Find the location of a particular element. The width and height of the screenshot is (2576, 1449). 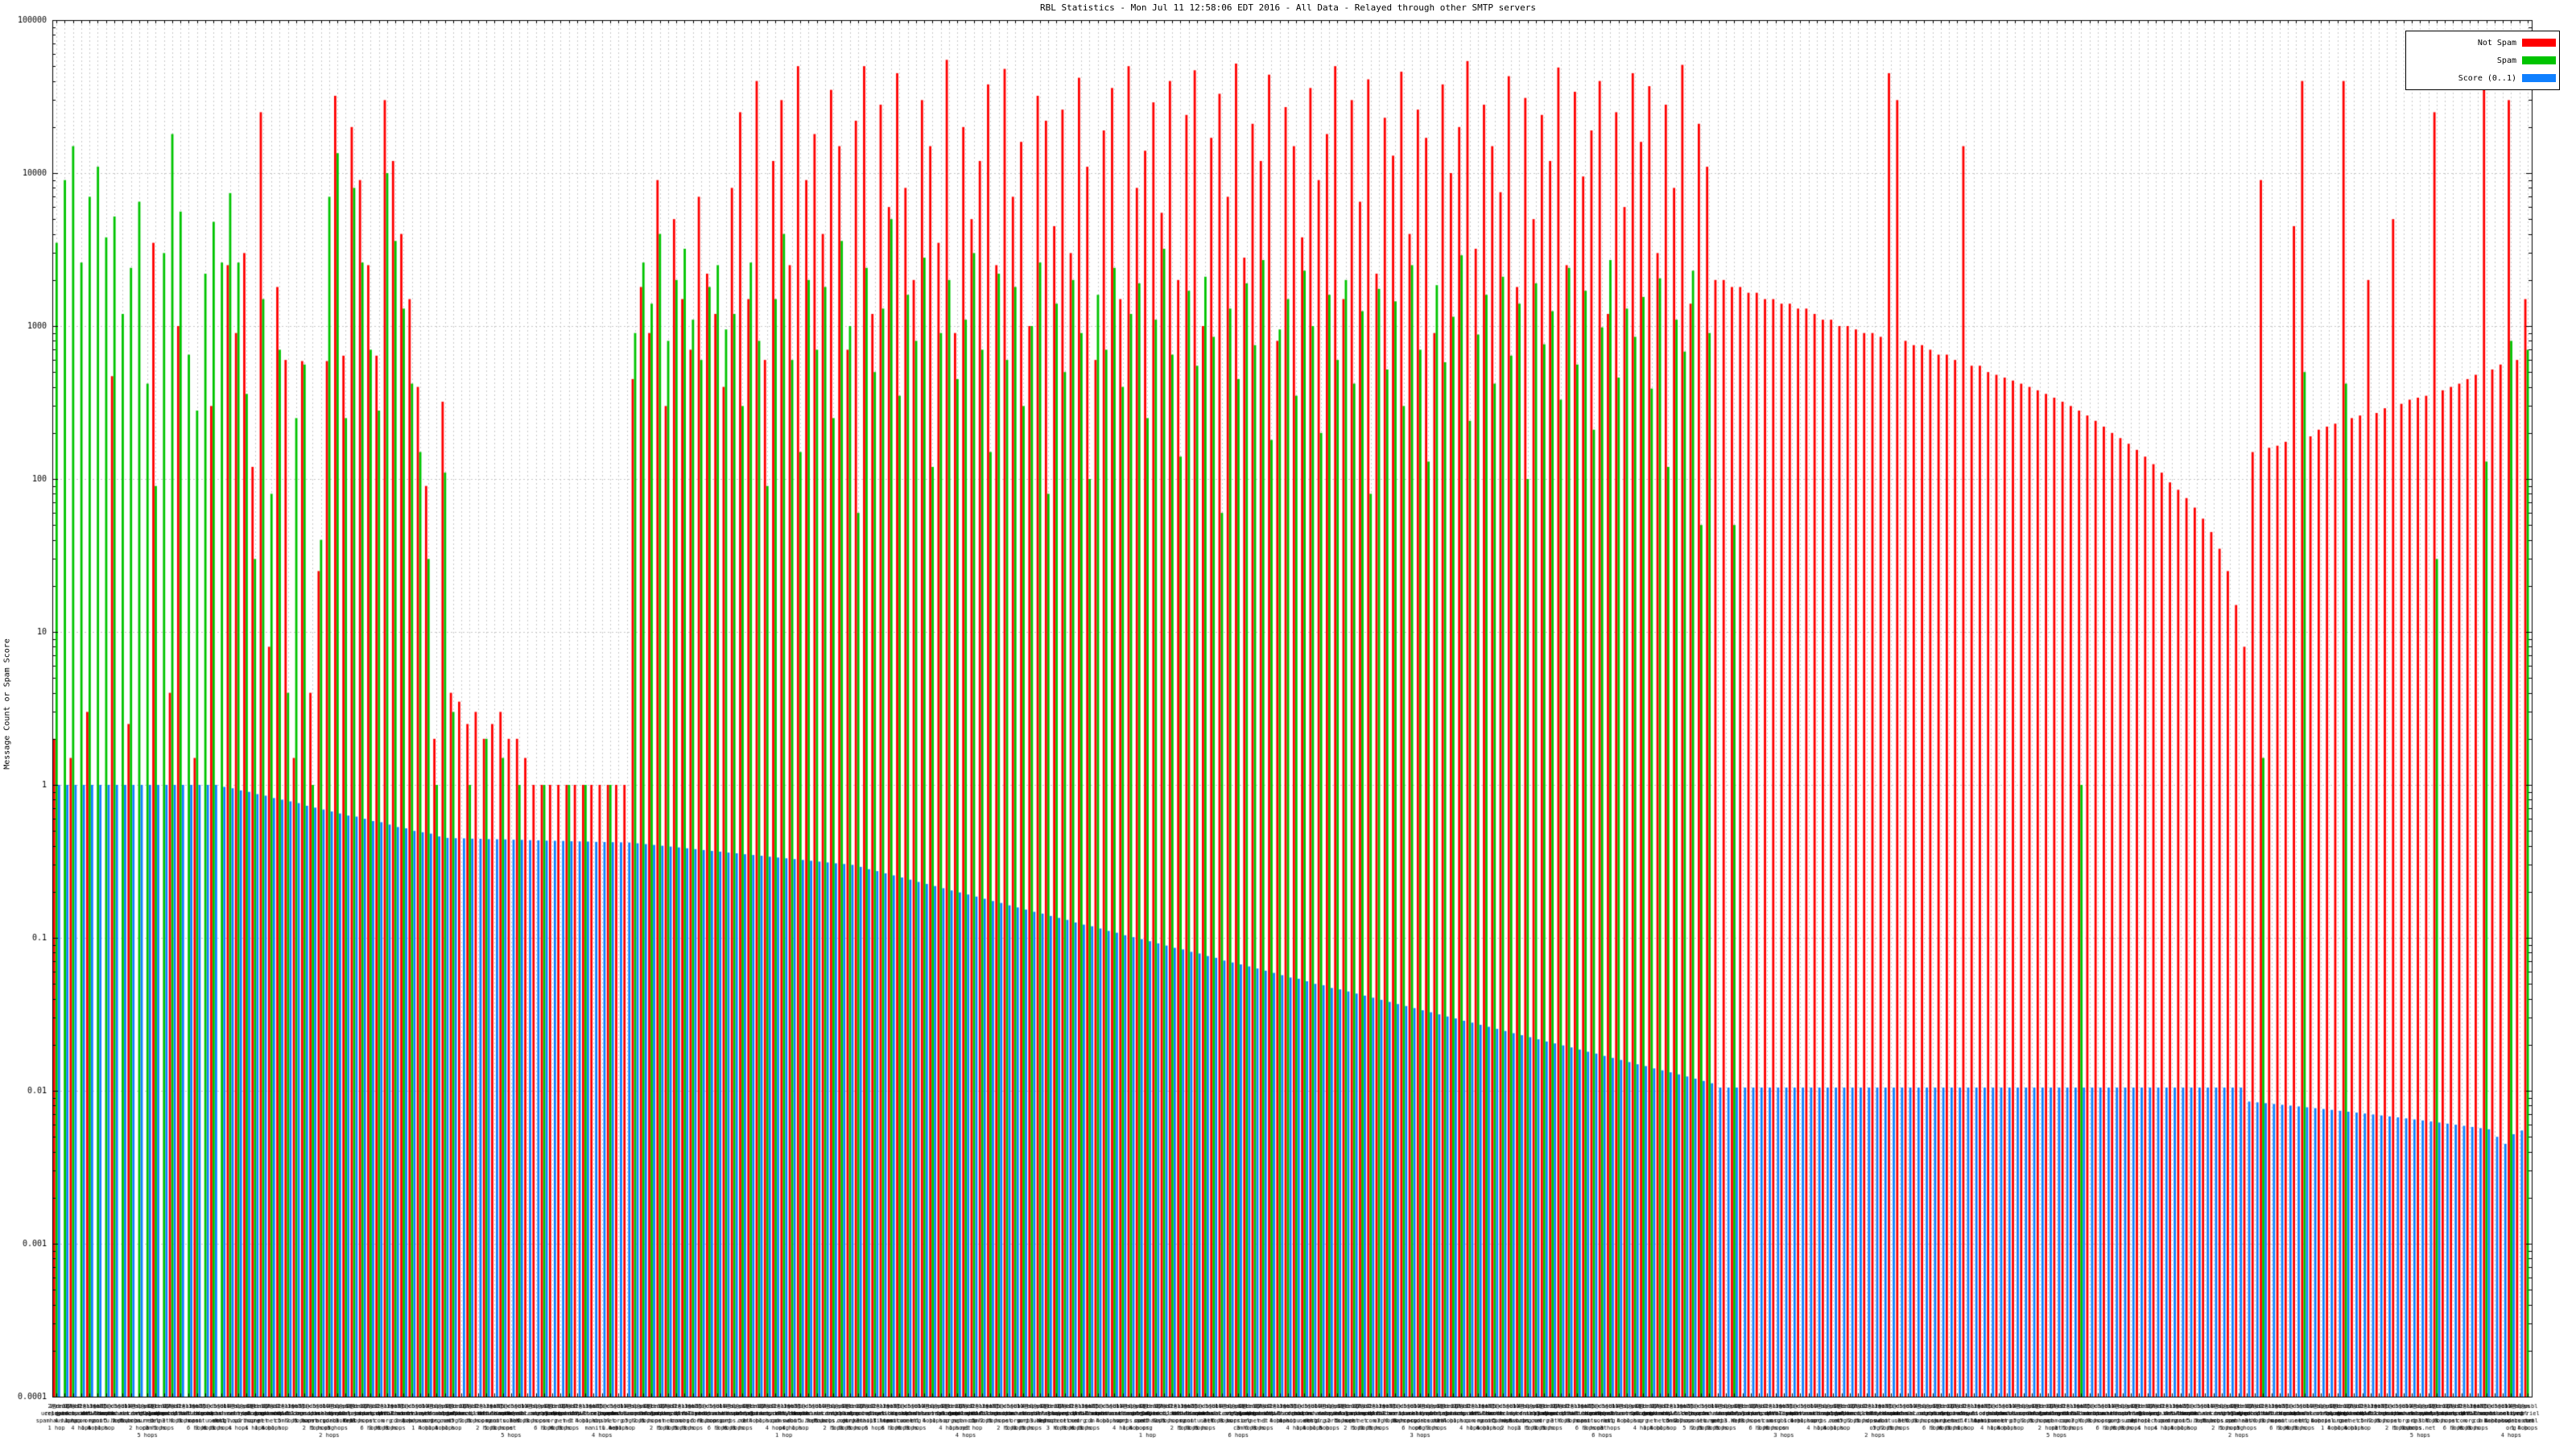

legend-swatch-not-spam is located at coordinates (2539, 43).